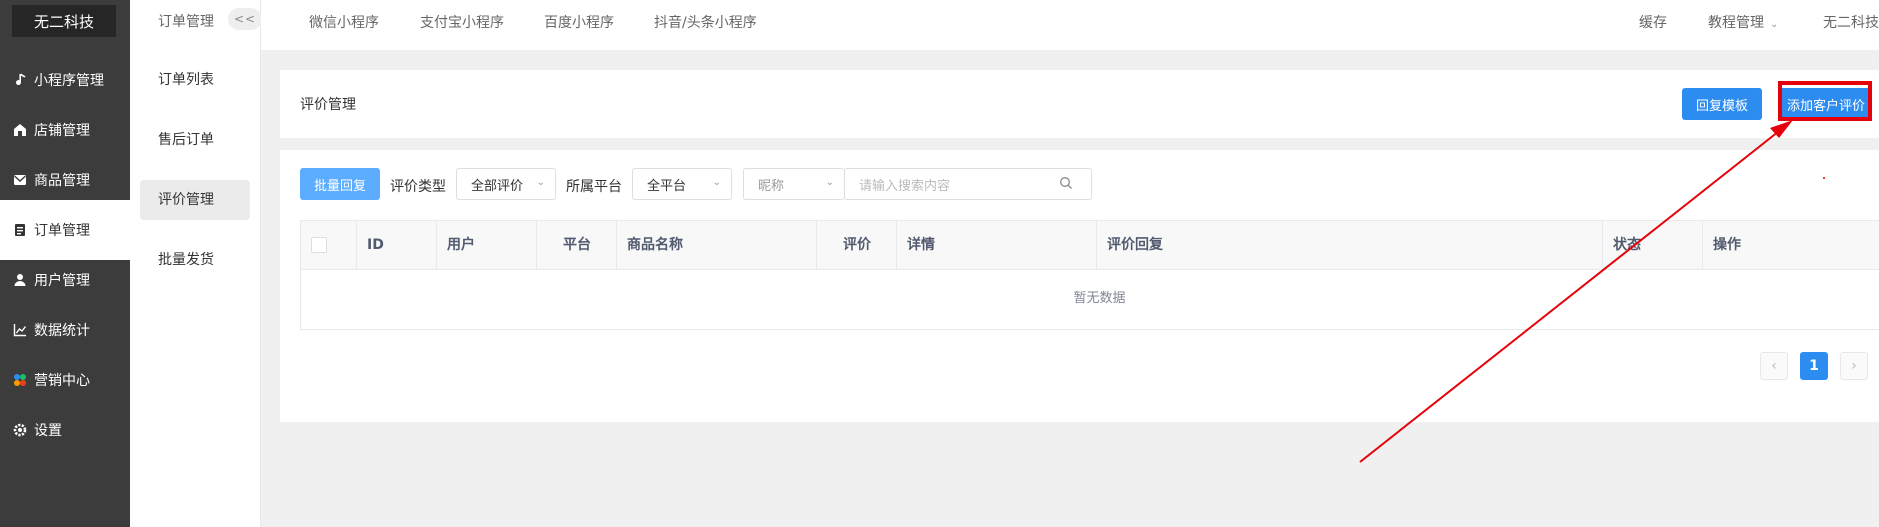 The height and width of the screenshot is (527, 1879). Describe the element at coordinates (319, 245) in the screenshot. I see `select-all-checkbox` at that location.